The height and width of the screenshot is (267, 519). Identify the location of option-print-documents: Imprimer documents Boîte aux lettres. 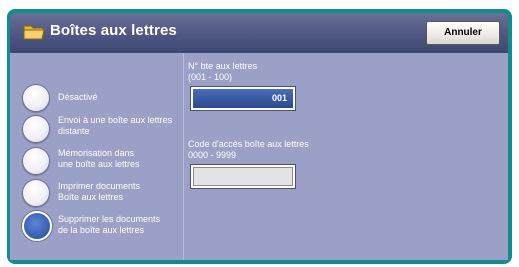
(102, 194).